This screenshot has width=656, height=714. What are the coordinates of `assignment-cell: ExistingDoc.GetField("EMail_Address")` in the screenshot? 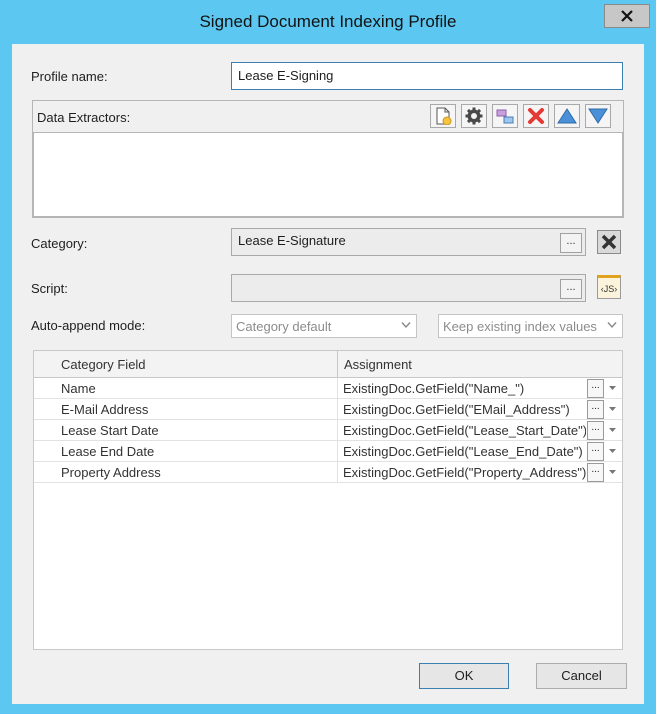 It's located at (464, 409).